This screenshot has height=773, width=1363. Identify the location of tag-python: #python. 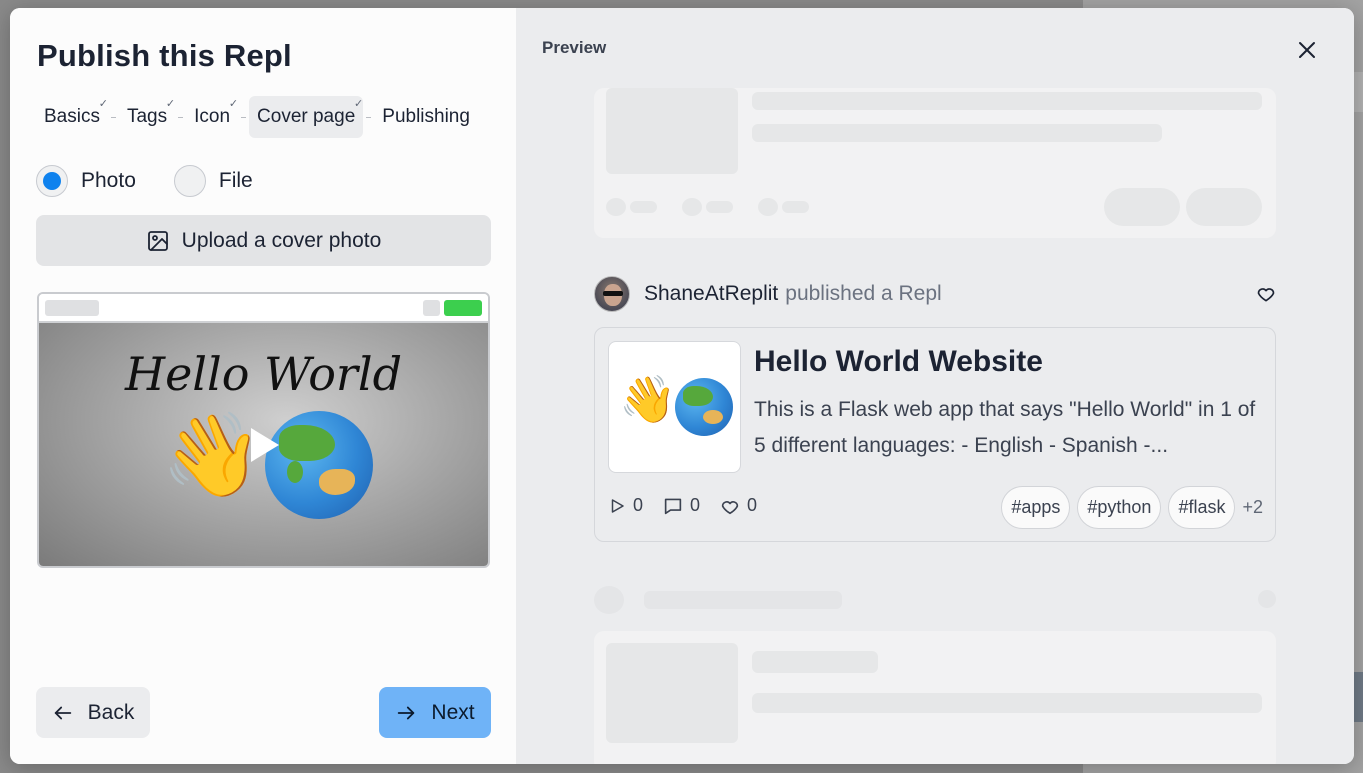
(1119, 507).